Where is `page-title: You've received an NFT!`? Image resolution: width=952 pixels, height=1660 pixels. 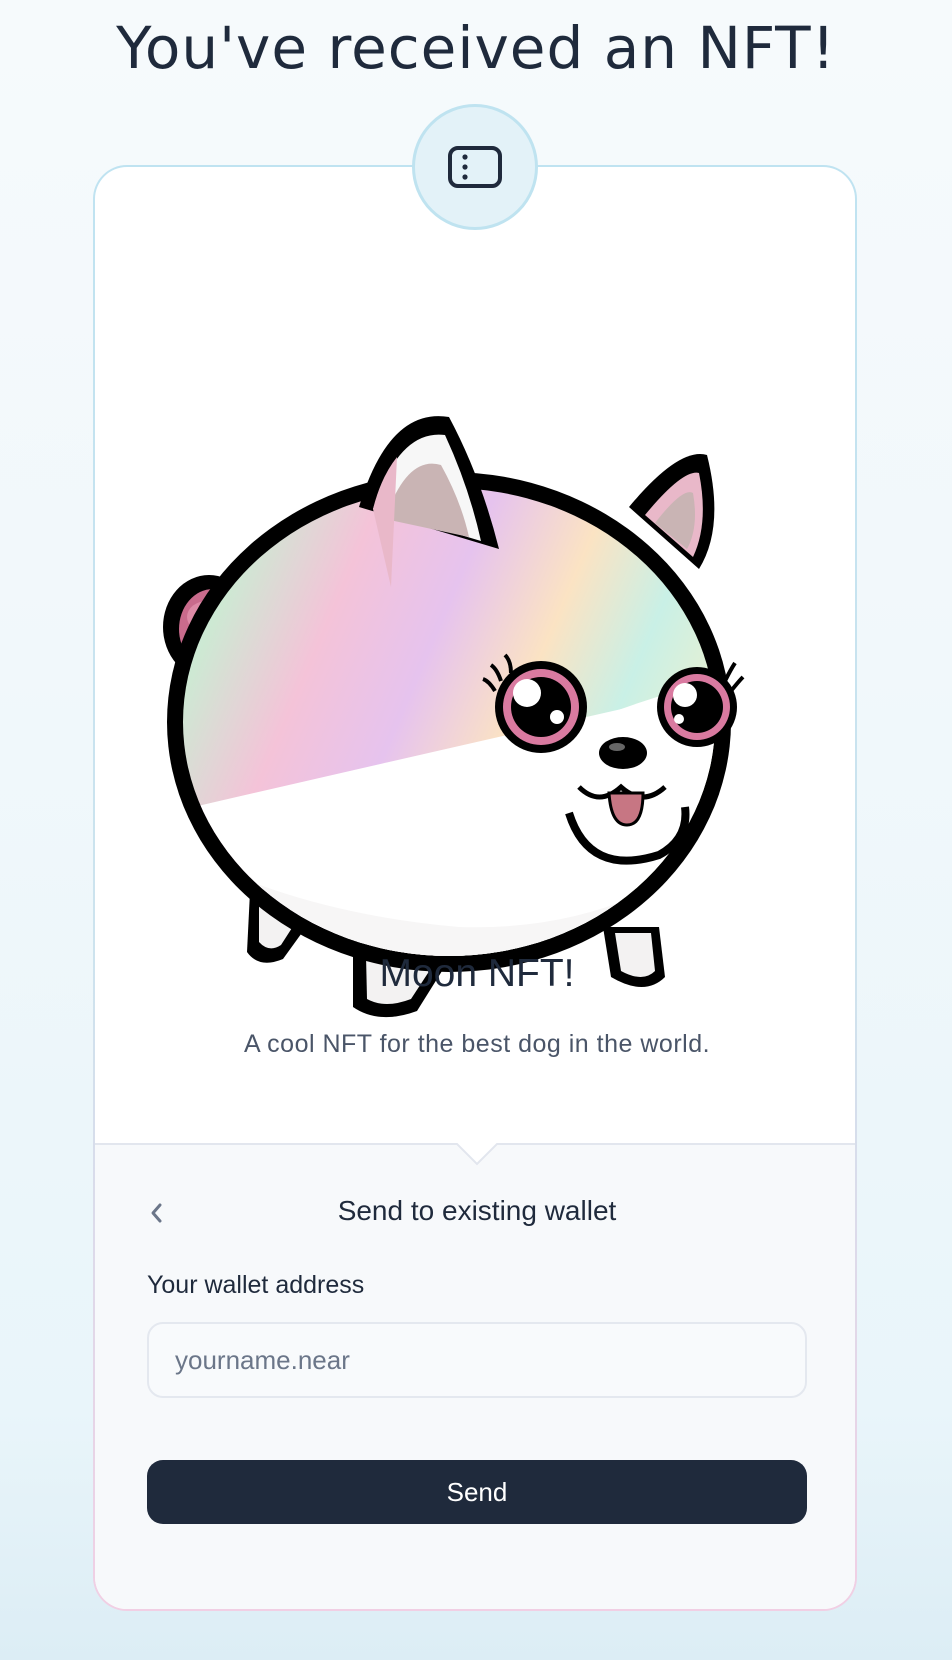 page-title: You've received an NFT! is located at coordinates (476, 48).